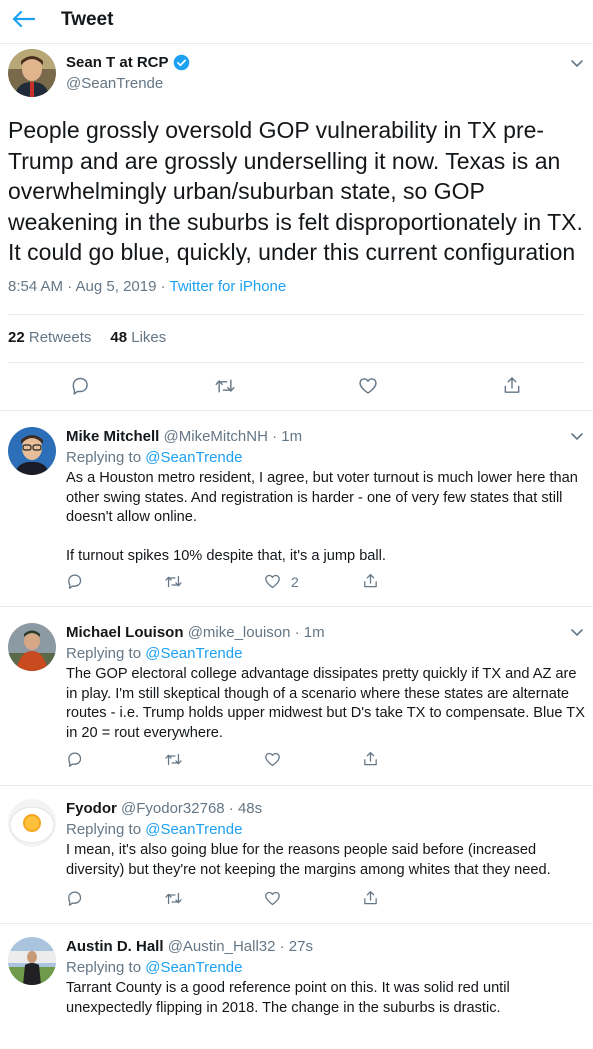 The width and height of the screenshot is (593, 1049). I want to click on likes-label: Likes, so click(149, 337).